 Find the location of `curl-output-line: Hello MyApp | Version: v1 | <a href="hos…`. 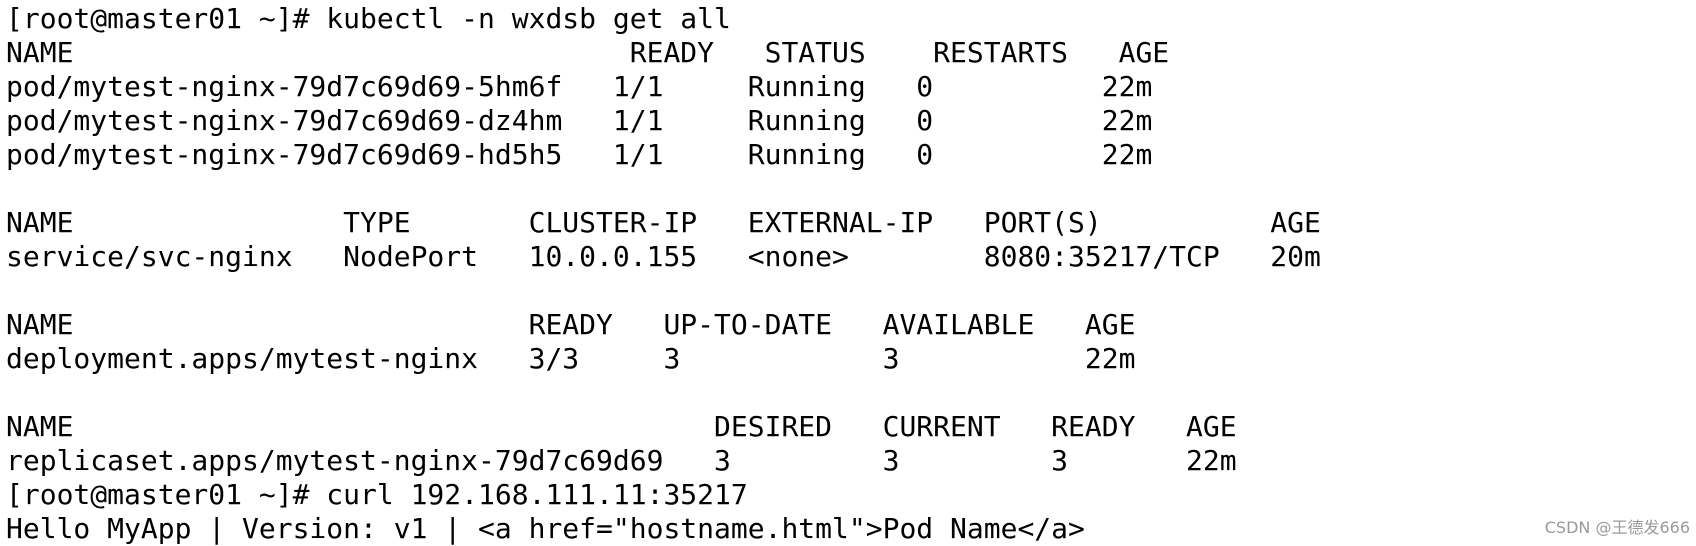

curl-output-line: Hello MyApp | Version: v1 | <a href="hos… is located at coordinates (545, 528).